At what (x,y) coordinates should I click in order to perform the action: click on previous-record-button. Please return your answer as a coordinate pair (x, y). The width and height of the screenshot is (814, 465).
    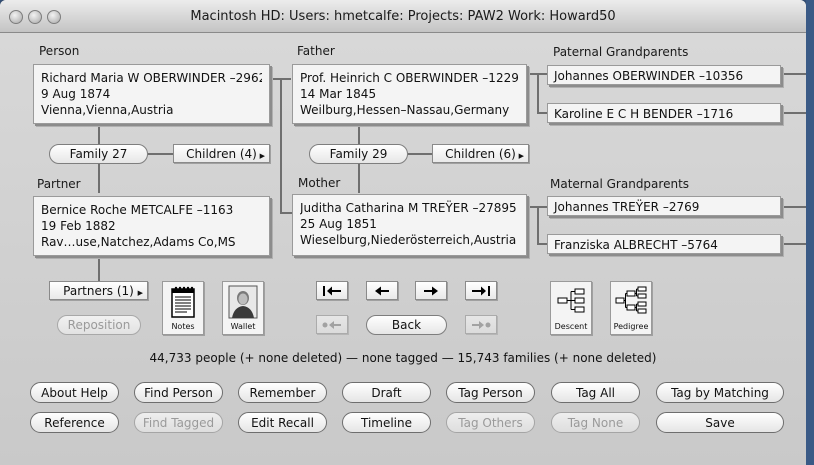
    Looking at the image, I should click on (382, 290).